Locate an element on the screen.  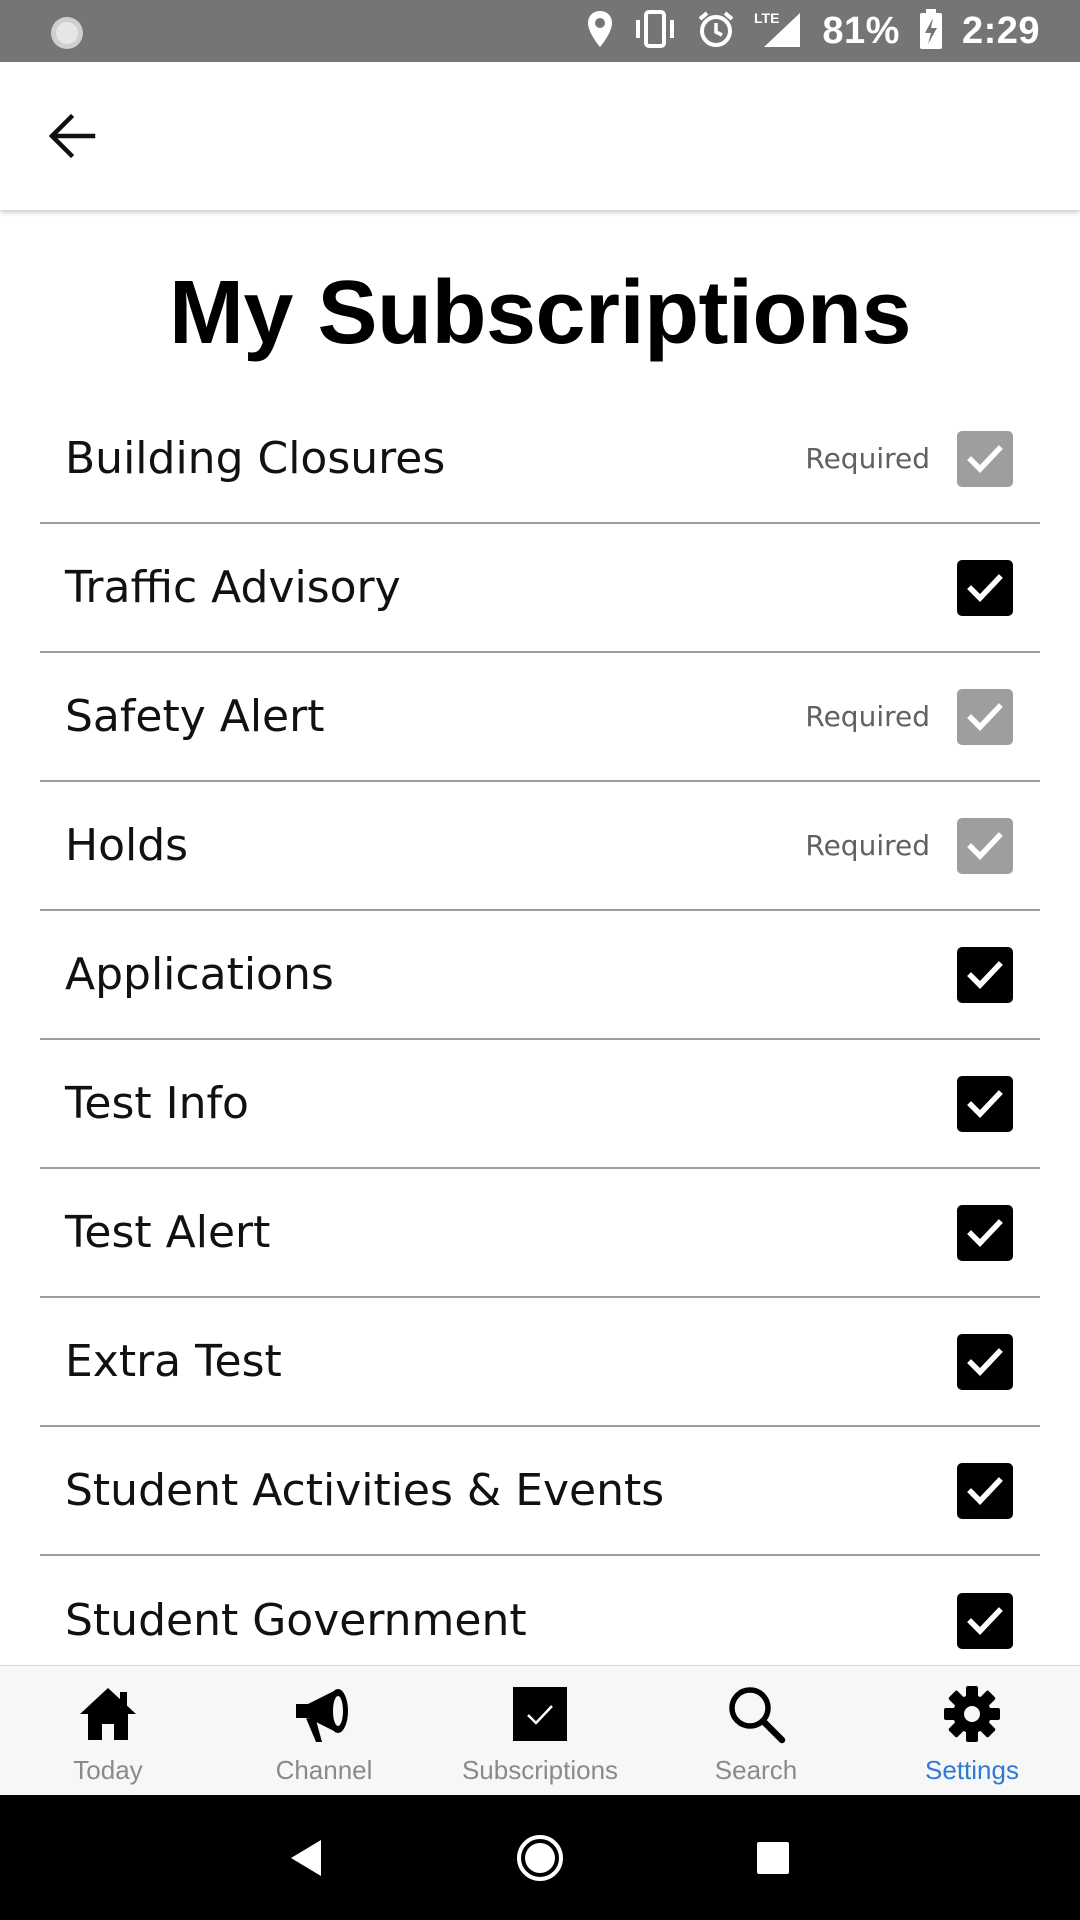
subscription-row: Building Closures Required is located at coordinates (540, 459).